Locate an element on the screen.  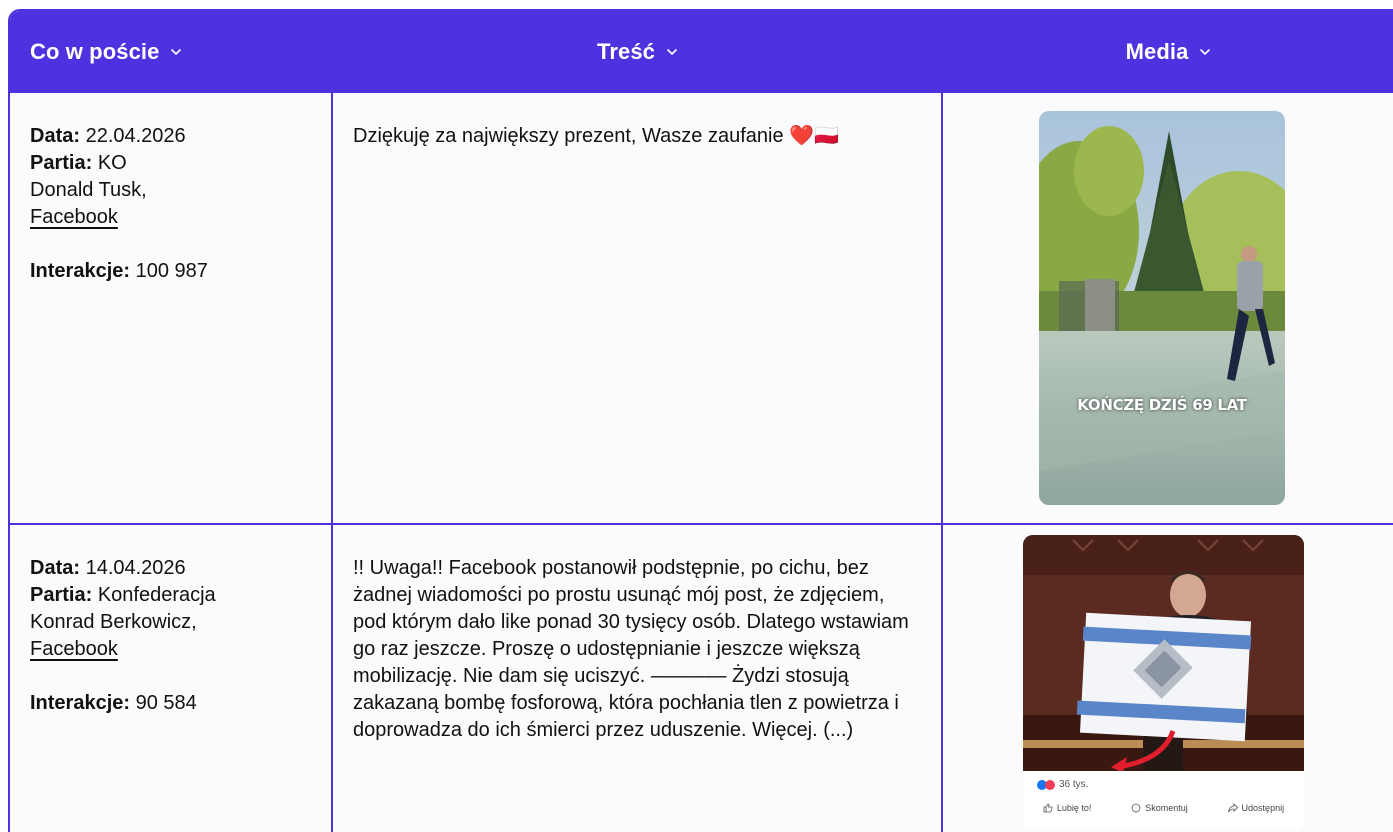
reactions-summary: 36 tys. is located at coordinates (1062, 784).